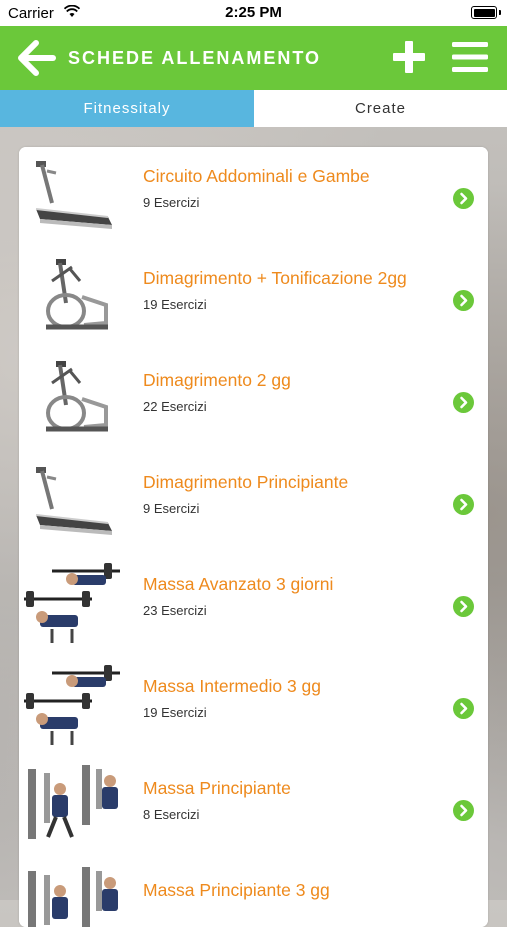 Image resolution: width=507 pixels, height=927 pixels. Describe the element at coordinates (175, 610) in the screenshot. I see `exercise-count: 23 Esercizi` at that location.